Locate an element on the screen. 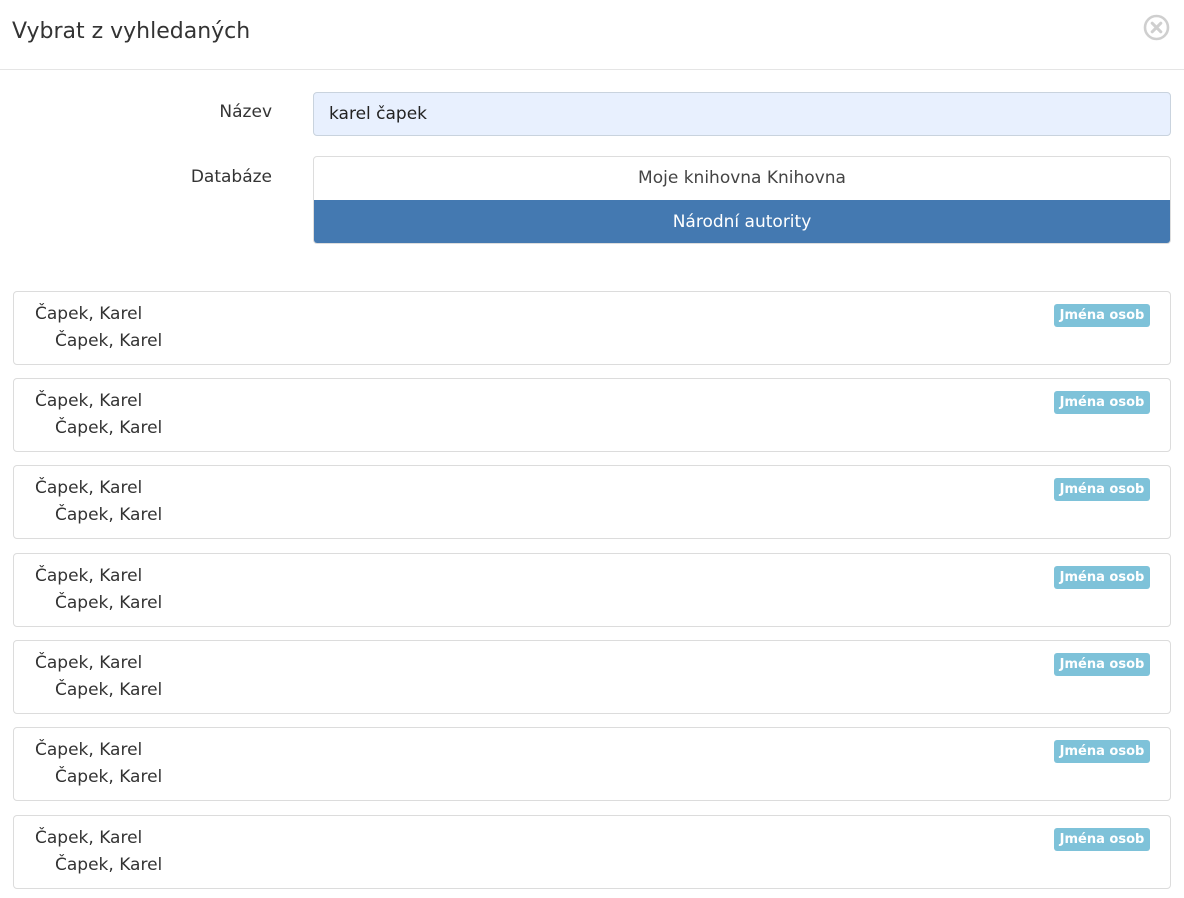 This screenshot has height=898, width=1184. close-circle-icon is located at coordinates (1156, 27).